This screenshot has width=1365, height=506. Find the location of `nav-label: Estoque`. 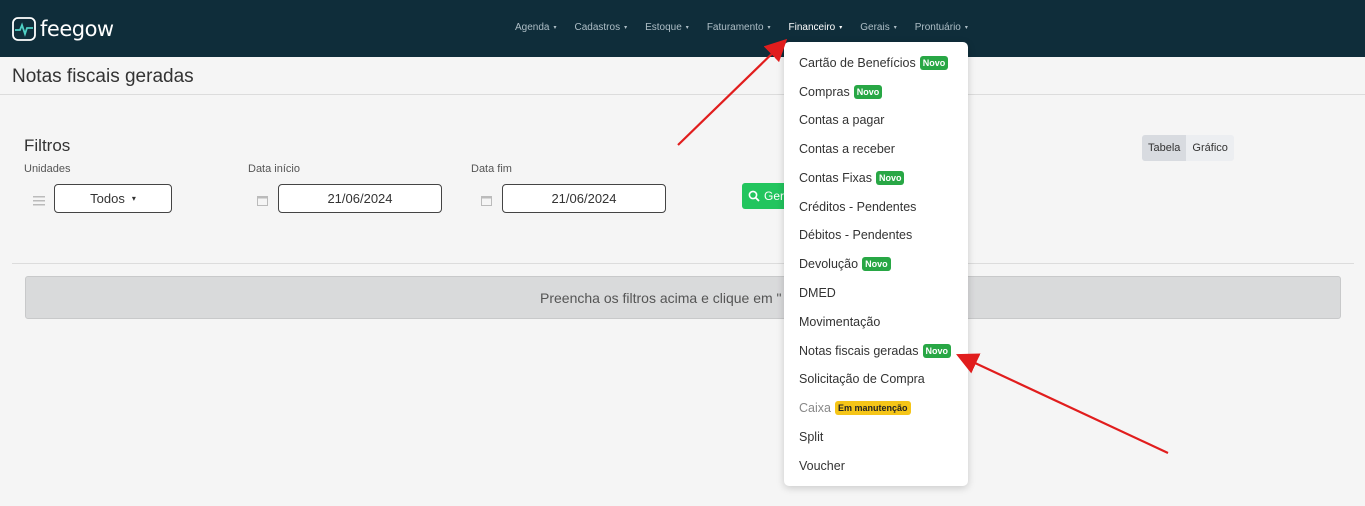

nav-label: Estoque is located at coordinates (663, 27).